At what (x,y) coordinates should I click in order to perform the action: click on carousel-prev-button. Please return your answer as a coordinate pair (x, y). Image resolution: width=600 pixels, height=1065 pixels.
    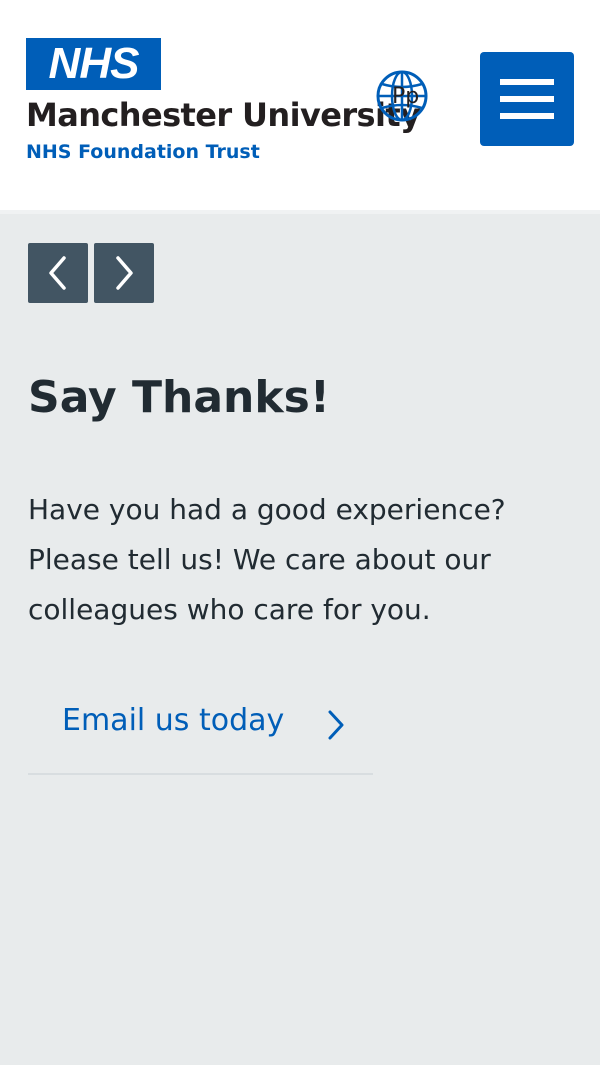
    Looking at the image, I should click on (58, 273).